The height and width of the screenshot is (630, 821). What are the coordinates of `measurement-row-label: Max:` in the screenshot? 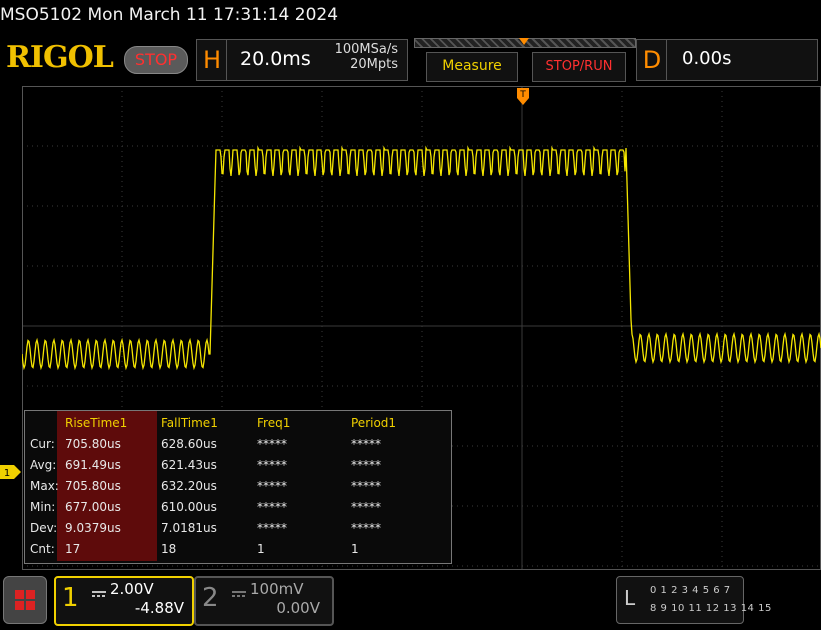 It's located at (44, 486).